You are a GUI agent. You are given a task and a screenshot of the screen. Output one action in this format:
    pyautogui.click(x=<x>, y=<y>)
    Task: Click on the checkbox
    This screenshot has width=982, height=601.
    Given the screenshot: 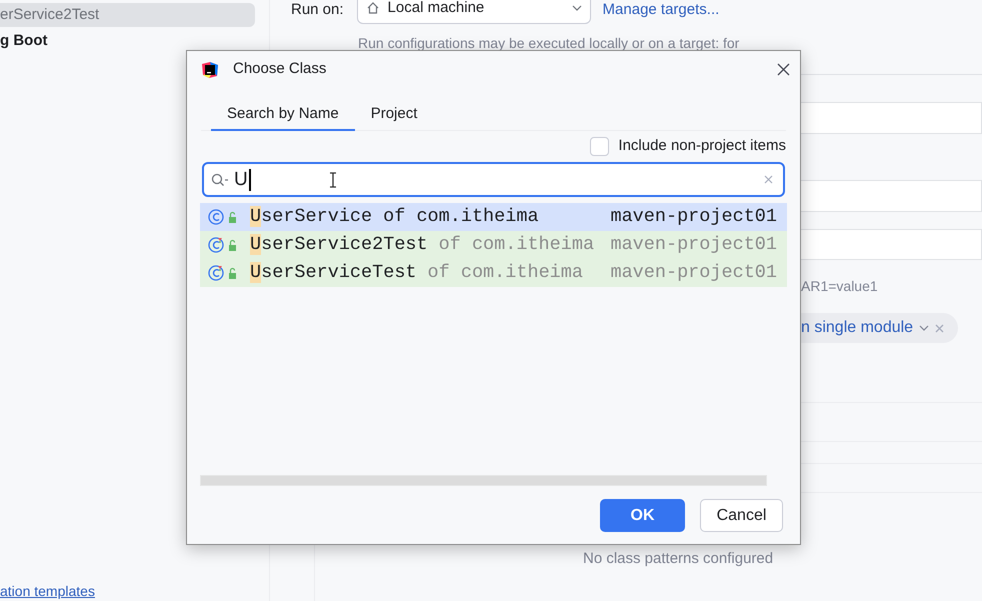 What is the action you would take?
    pyautogui.click(x=600, y=146)
    